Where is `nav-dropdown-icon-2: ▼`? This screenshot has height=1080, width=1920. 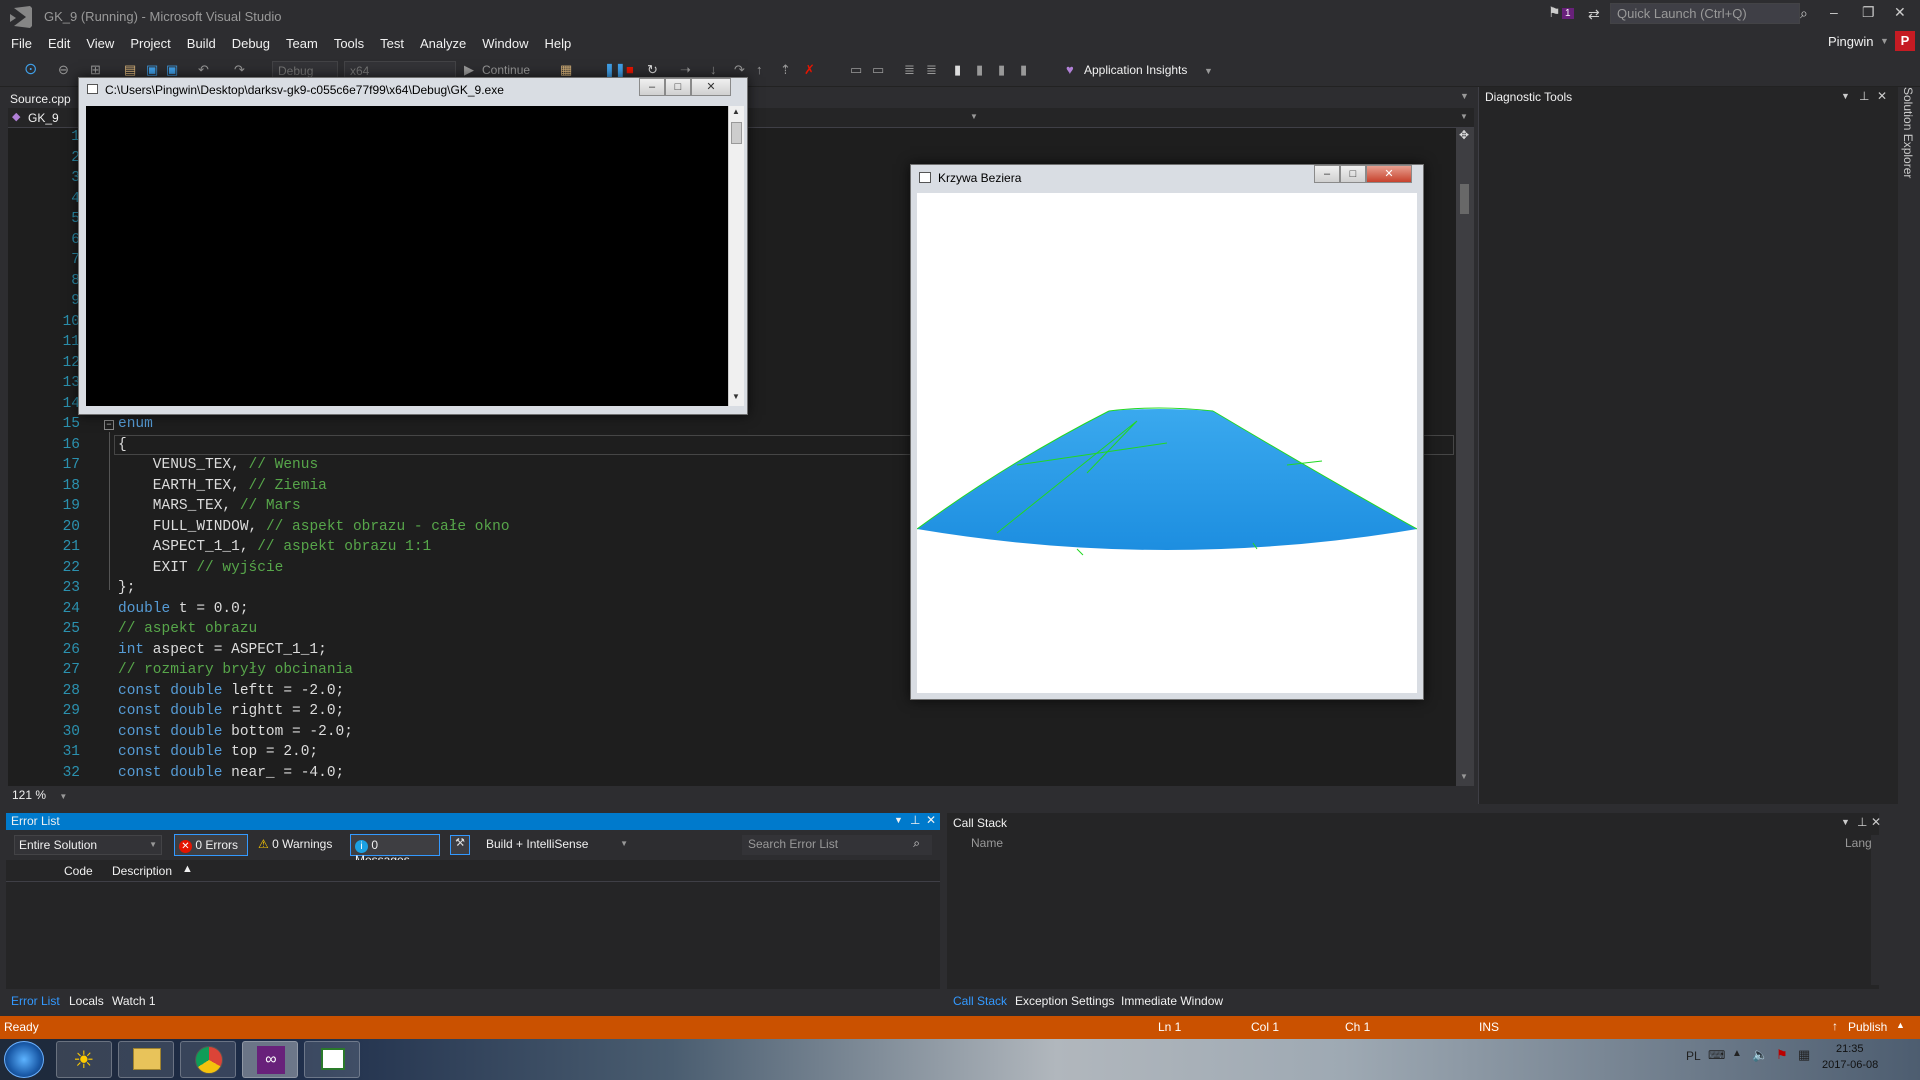
nav-dropdown-icon-2: ▼ is located at coordinates (1464, 116).